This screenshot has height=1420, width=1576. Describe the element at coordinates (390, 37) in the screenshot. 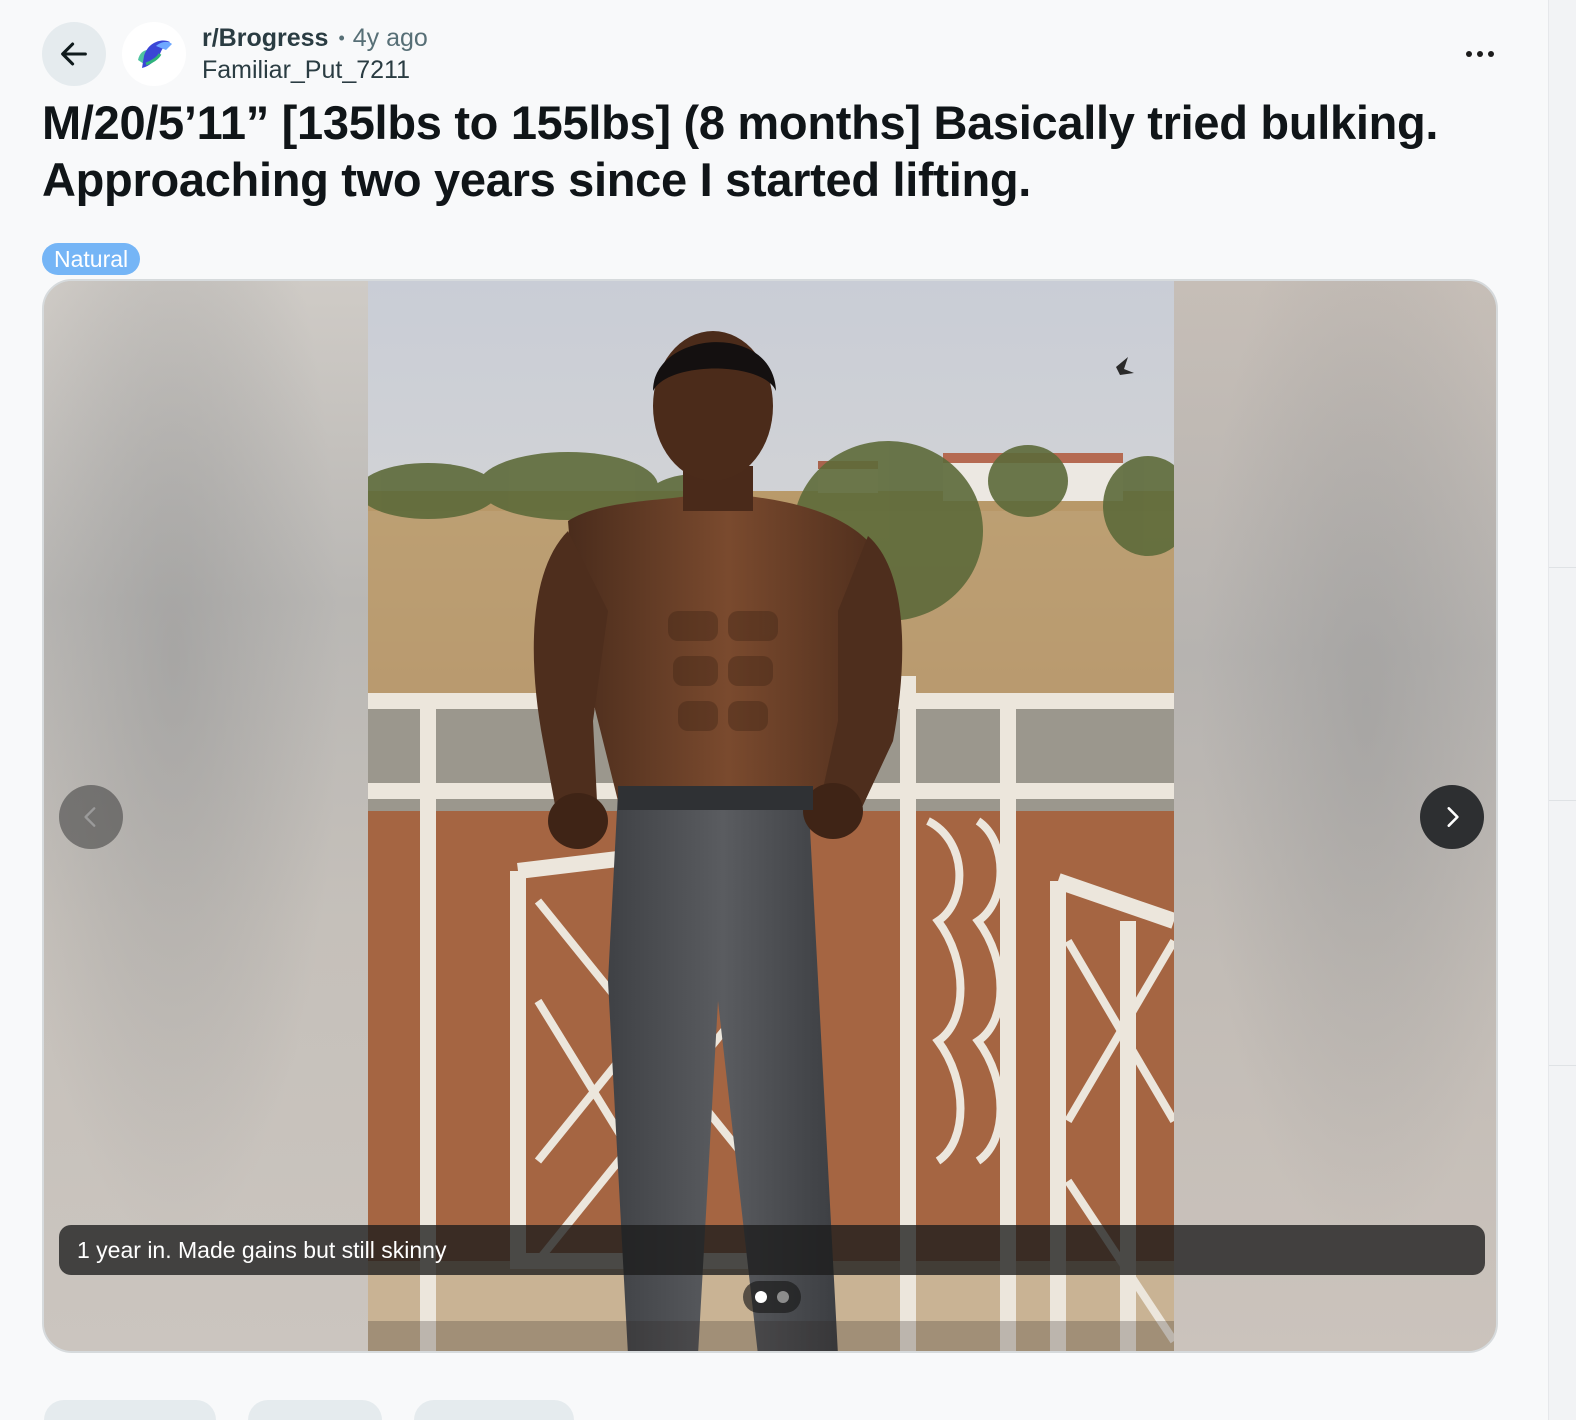

I see `post-age: 4y ago` at that location.